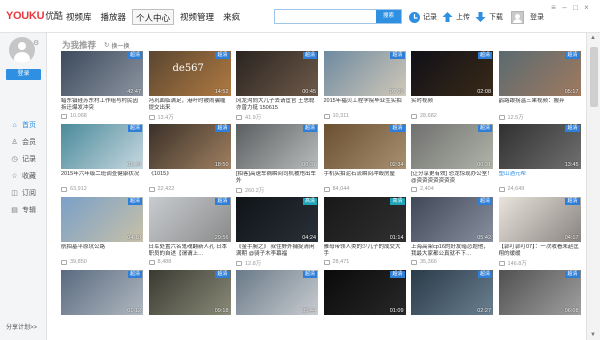 The width and height of the screenshot is (600, 340). What do you see at coordinates (102, 146) in the screenshot?
I see `video-thumbnail: 超清 01:49` at bounding box center [102, 146].